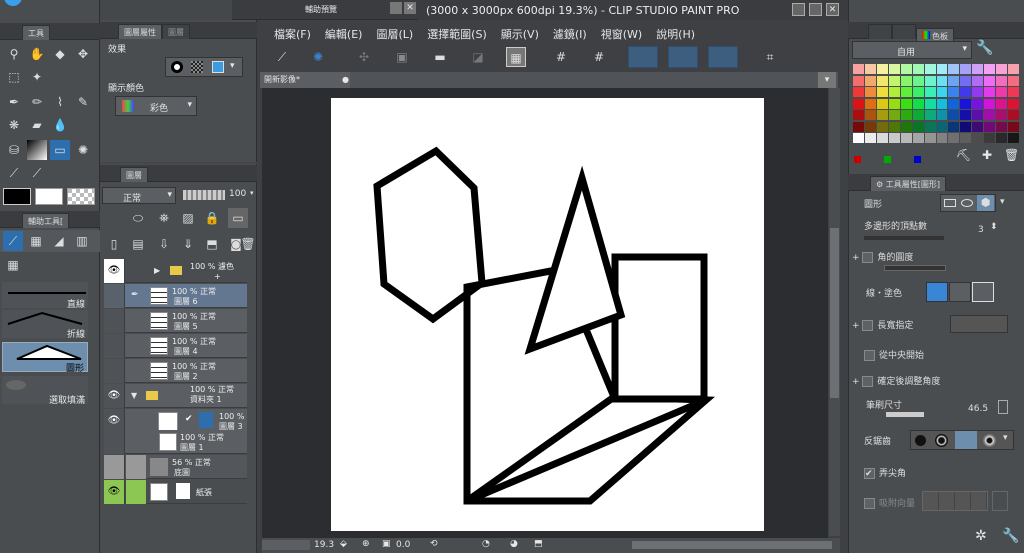  Describe the element at coordinates (887, 159) in the screenshot. I see `swatch-green` at that location.